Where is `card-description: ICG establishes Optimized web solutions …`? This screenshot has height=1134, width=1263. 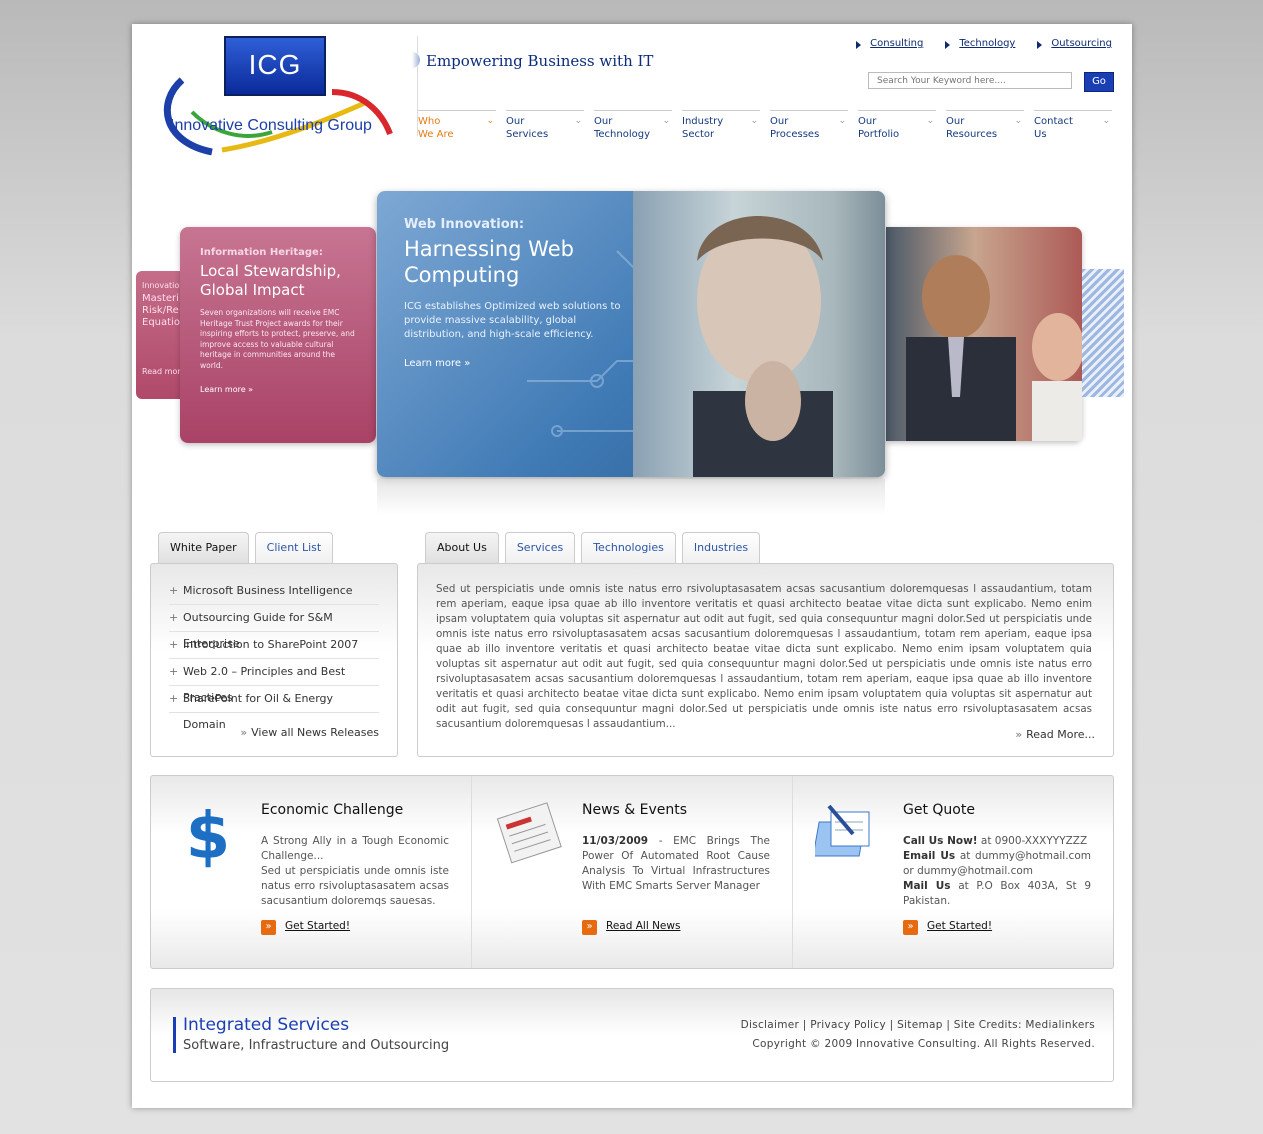
card-description: ICG establishes Optimized web solutions … is located at coordinates (512, 320).